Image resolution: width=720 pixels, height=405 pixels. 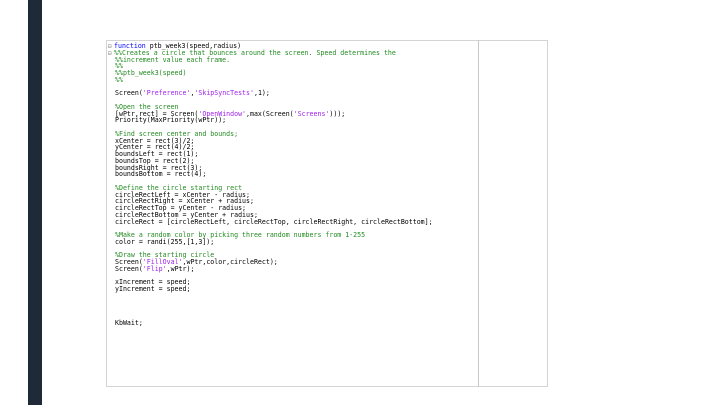 I want to click on code-string: 'Screens', so click(x=311, y=113).